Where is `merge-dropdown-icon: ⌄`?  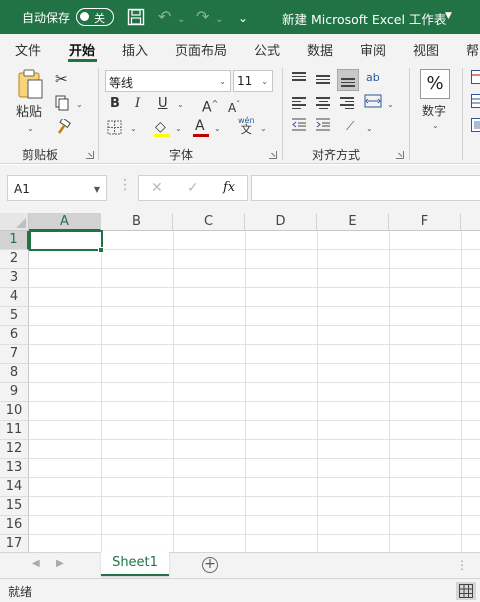 merge-dropdown-icon: ⌄ is located at coordinates (390, 104).